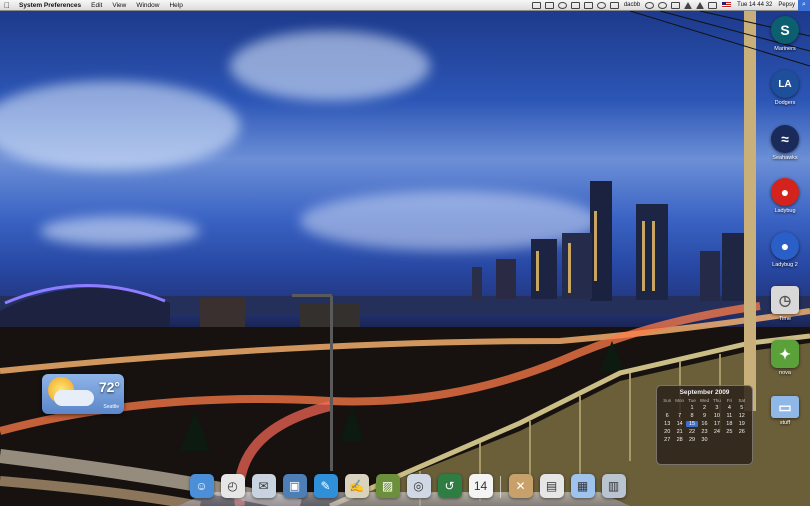 The image size is (810, 506). Describe the element at coordinates (109, 387) in the screenshot. I see `weather-temperature: 72°` at that location.